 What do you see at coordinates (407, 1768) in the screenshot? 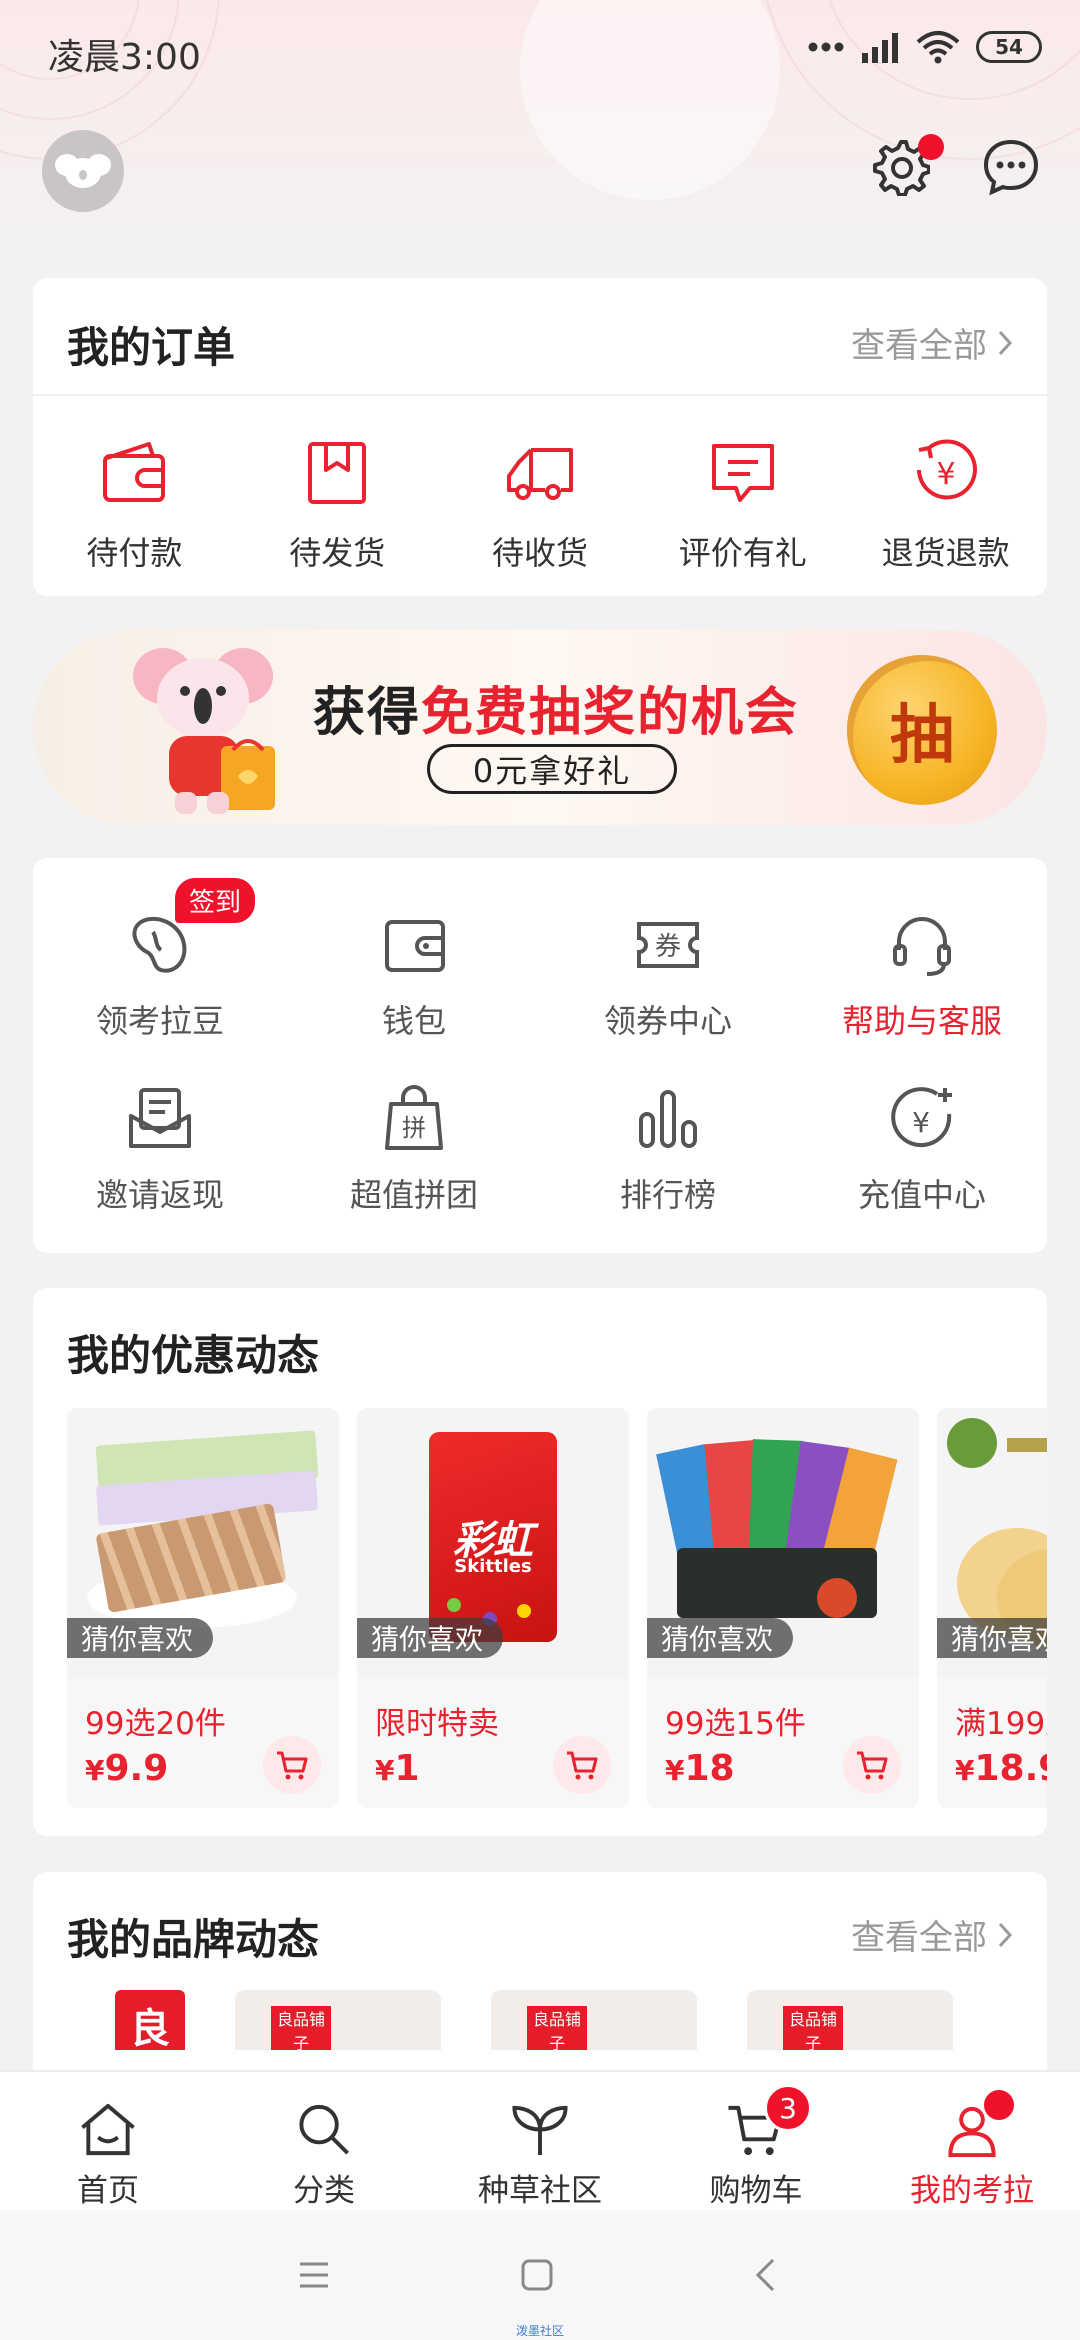
I see `deal-price-value: 1` at bounding box center [407, 1768].